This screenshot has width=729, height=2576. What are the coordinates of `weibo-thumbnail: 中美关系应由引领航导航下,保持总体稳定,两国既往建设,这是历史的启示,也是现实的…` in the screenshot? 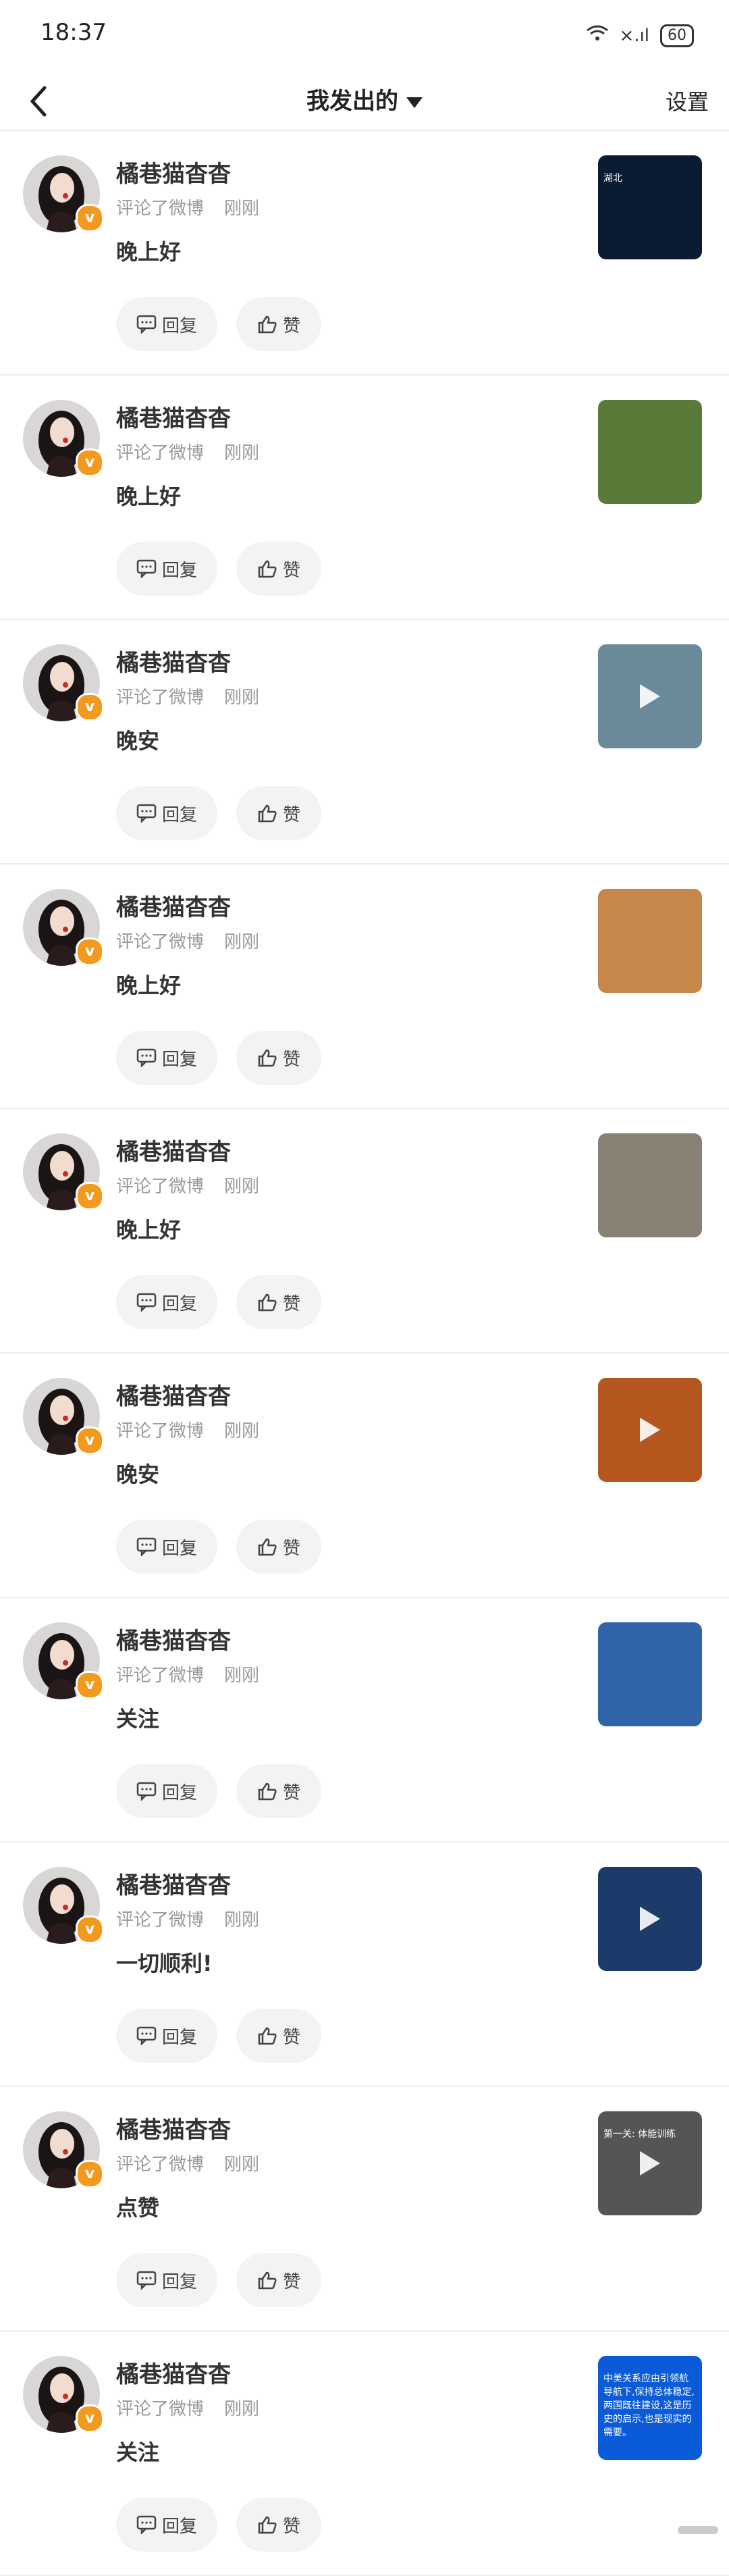 It's located at (650, 2408).